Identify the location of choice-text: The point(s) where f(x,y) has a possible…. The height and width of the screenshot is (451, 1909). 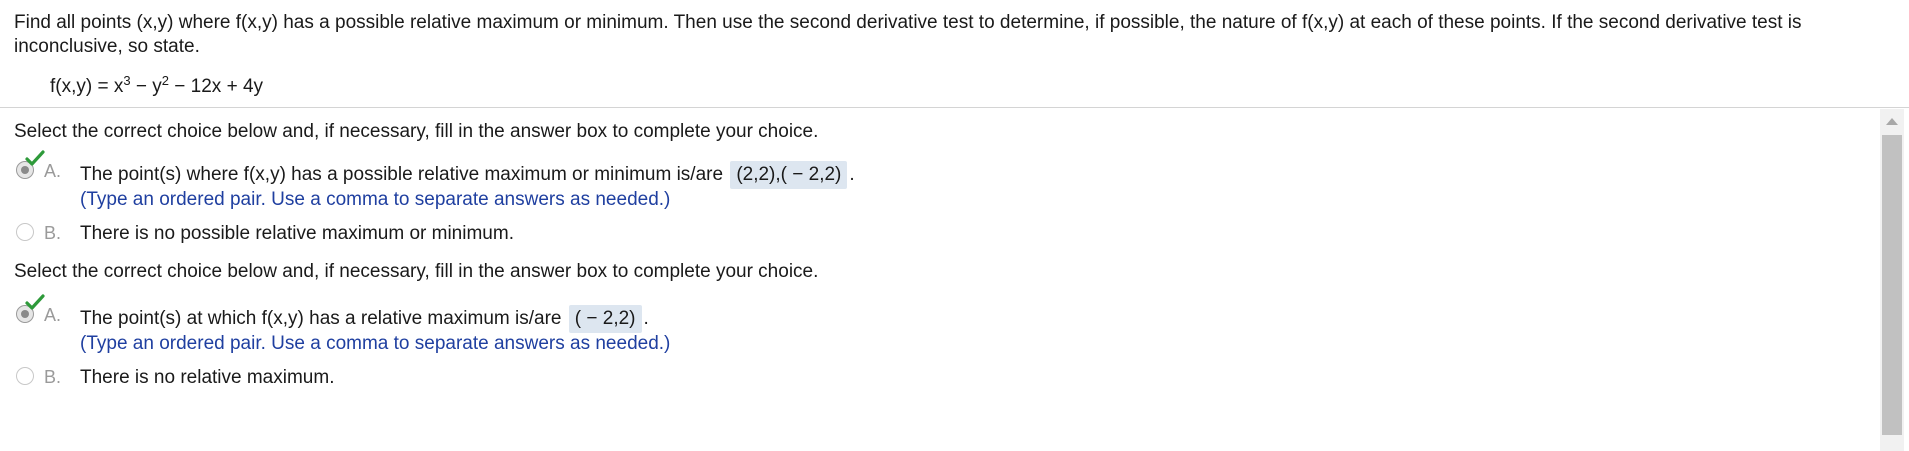
(467, 175).